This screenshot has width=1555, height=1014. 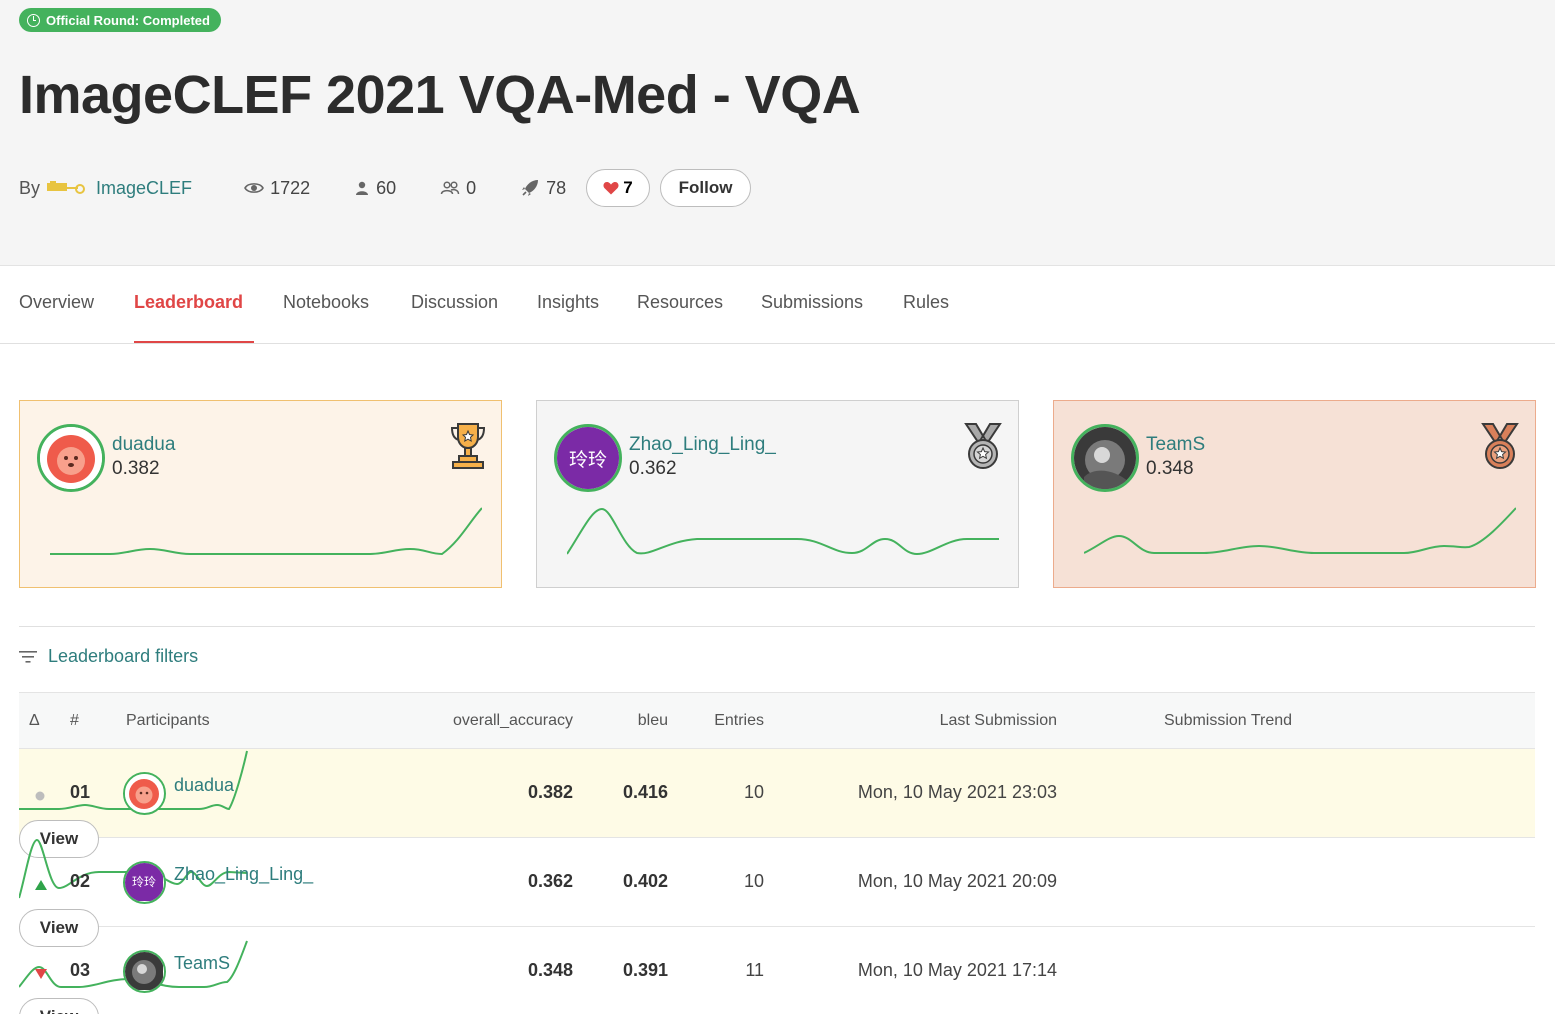 I want to click on tab-submissions: Submissions, so click(x=812, y=302).